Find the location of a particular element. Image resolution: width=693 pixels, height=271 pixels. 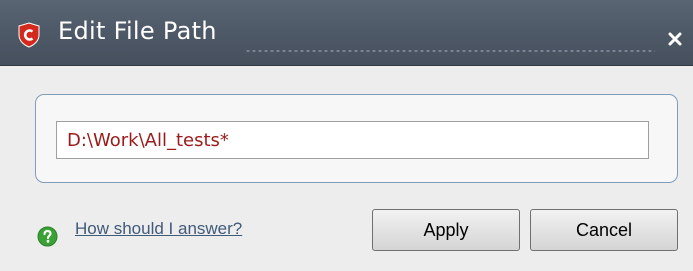

window-title: Edit File Path is located at coordinates (137, 31).